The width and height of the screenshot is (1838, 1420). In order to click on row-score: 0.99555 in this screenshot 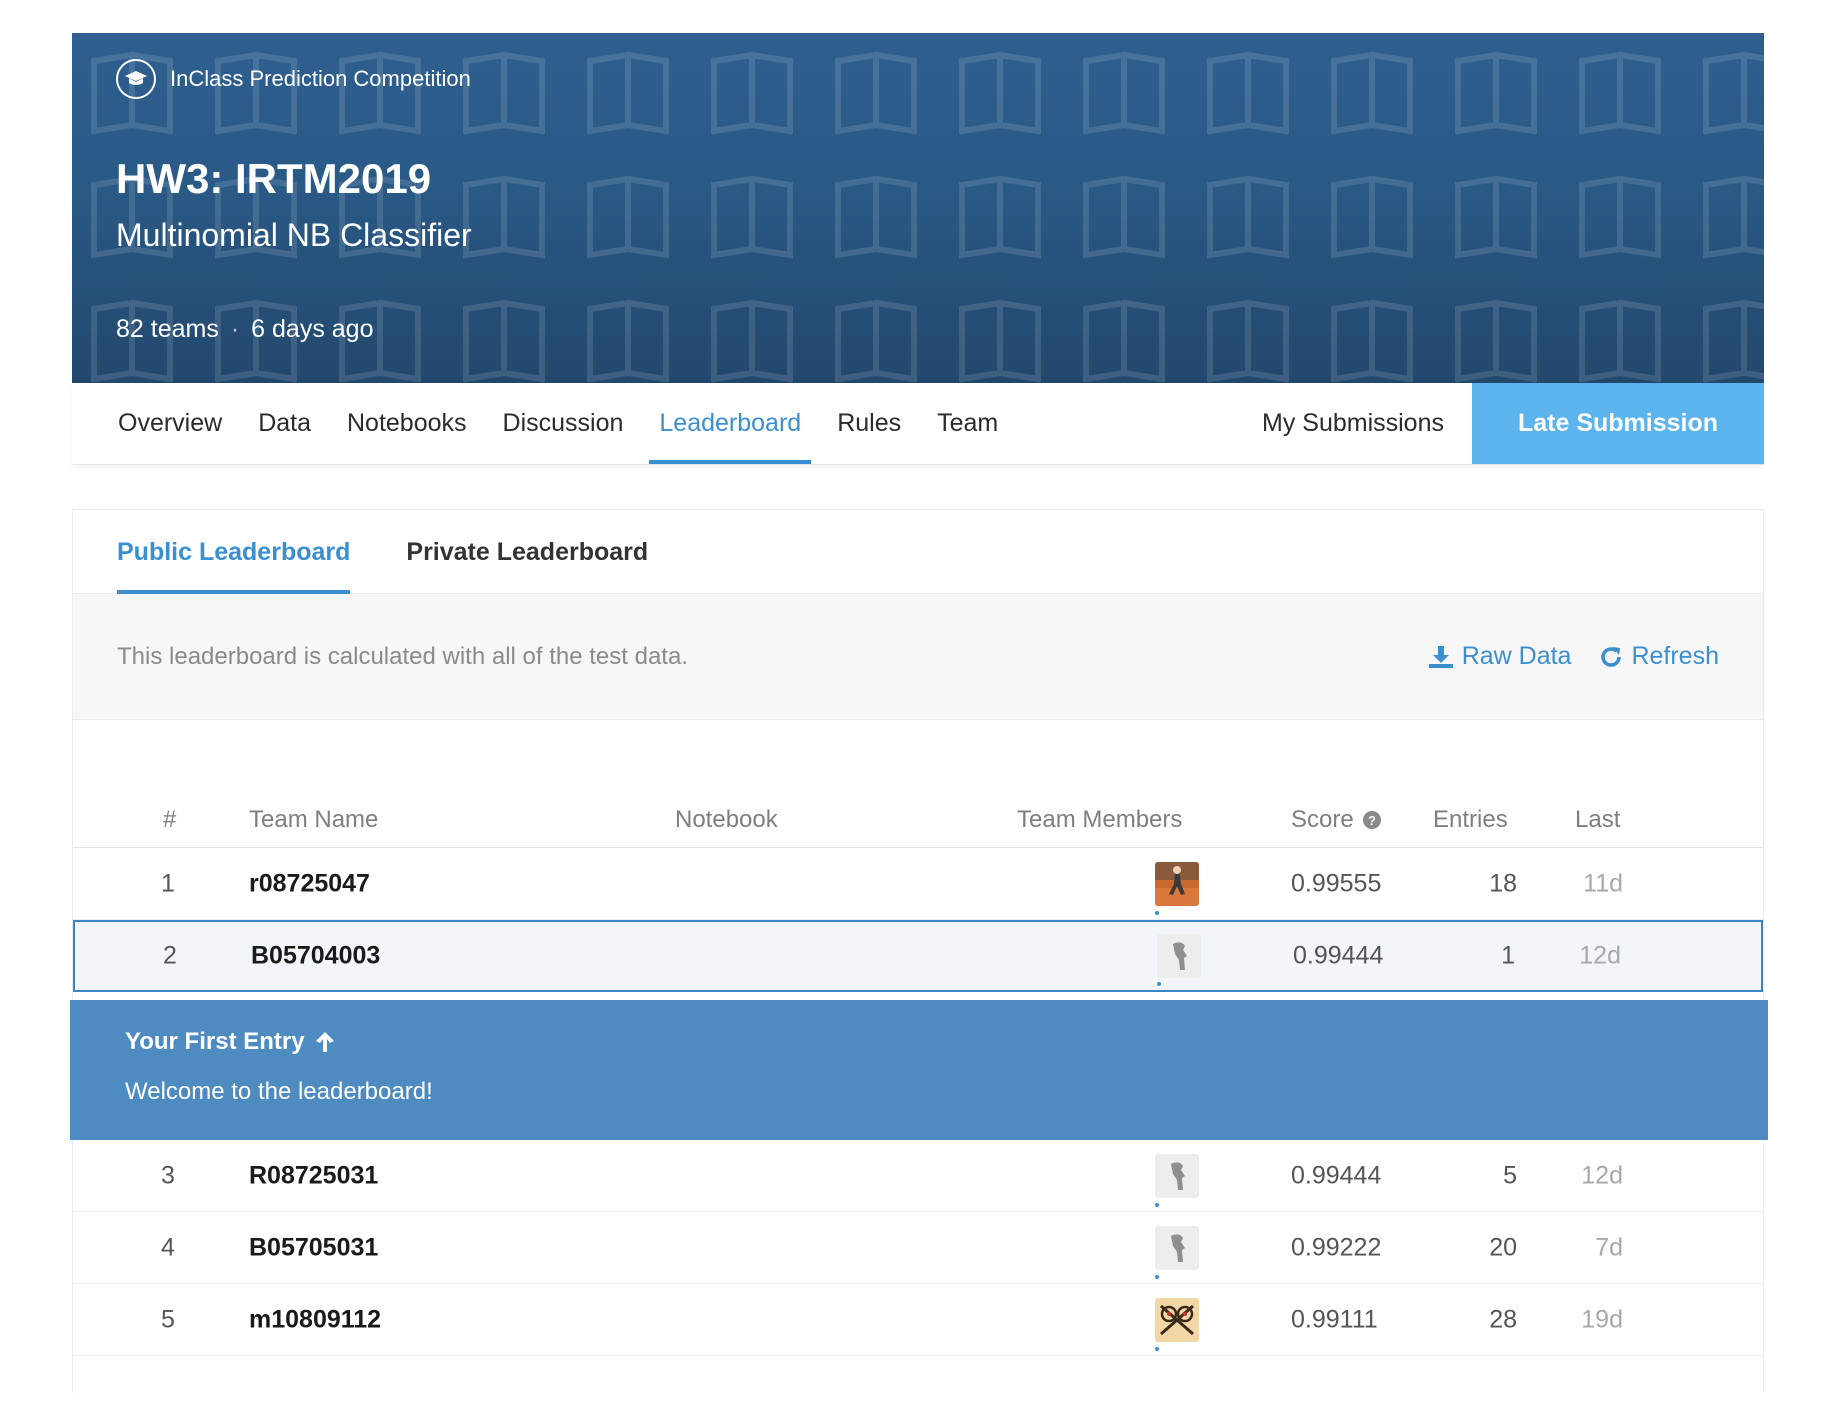, I will do `click(1336, 883)`.